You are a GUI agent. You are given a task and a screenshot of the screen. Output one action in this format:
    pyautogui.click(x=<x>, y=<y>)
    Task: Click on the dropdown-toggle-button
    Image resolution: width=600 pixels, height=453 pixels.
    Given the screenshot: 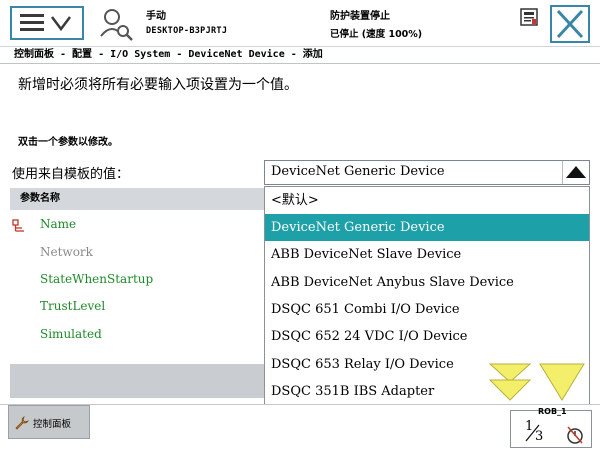 What is the action you would take?
    pyautogui.click(x=575, y=172)
    